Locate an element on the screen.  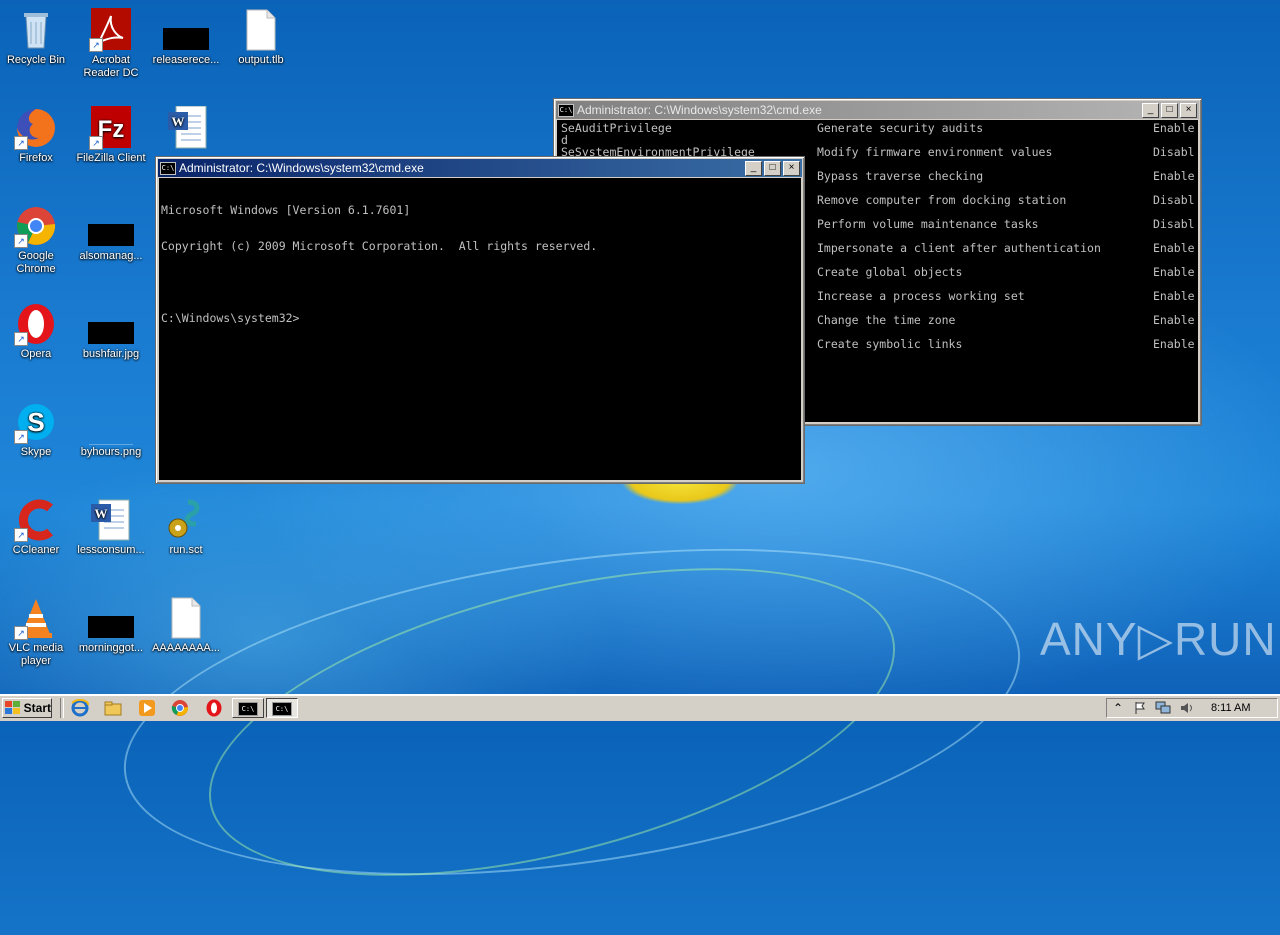
vlc-icon: ↗ is located at coordinates (36, 618).